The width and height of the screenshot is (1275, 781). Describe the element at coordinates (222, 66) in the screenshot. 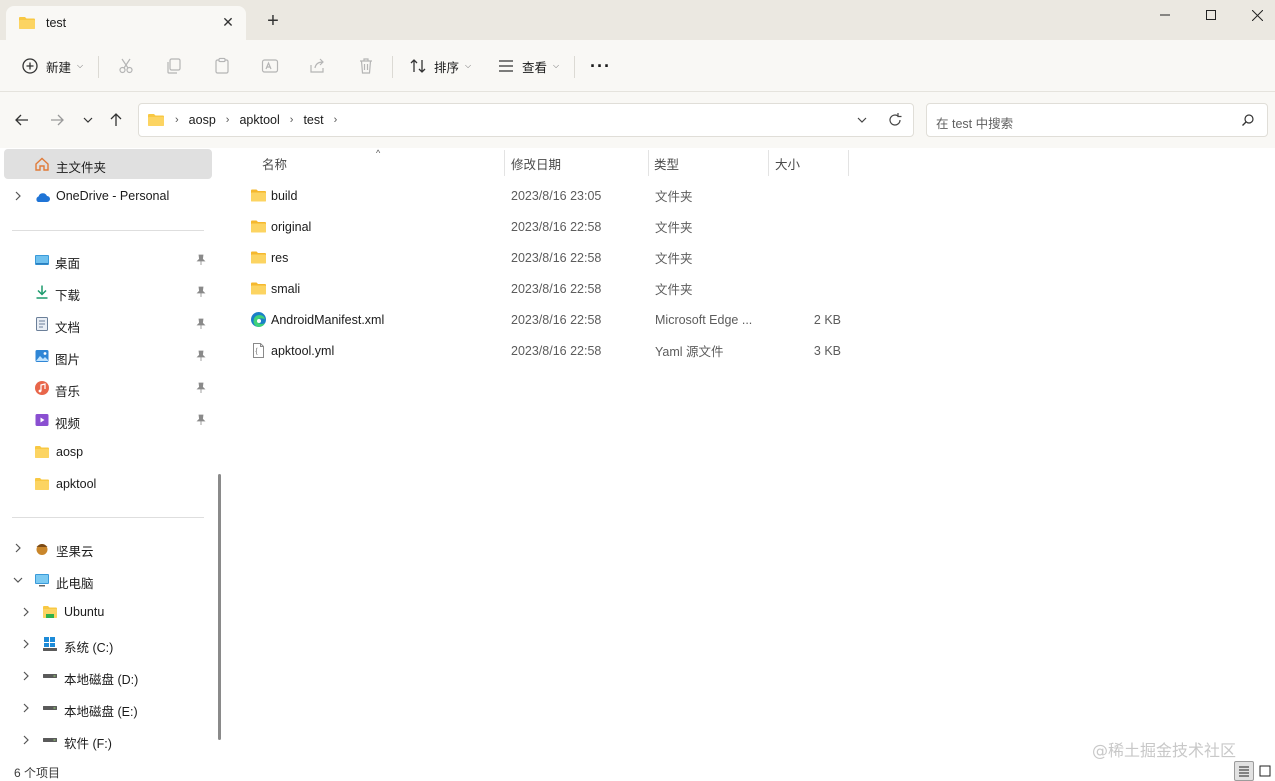

I see `paste-button` at that location.